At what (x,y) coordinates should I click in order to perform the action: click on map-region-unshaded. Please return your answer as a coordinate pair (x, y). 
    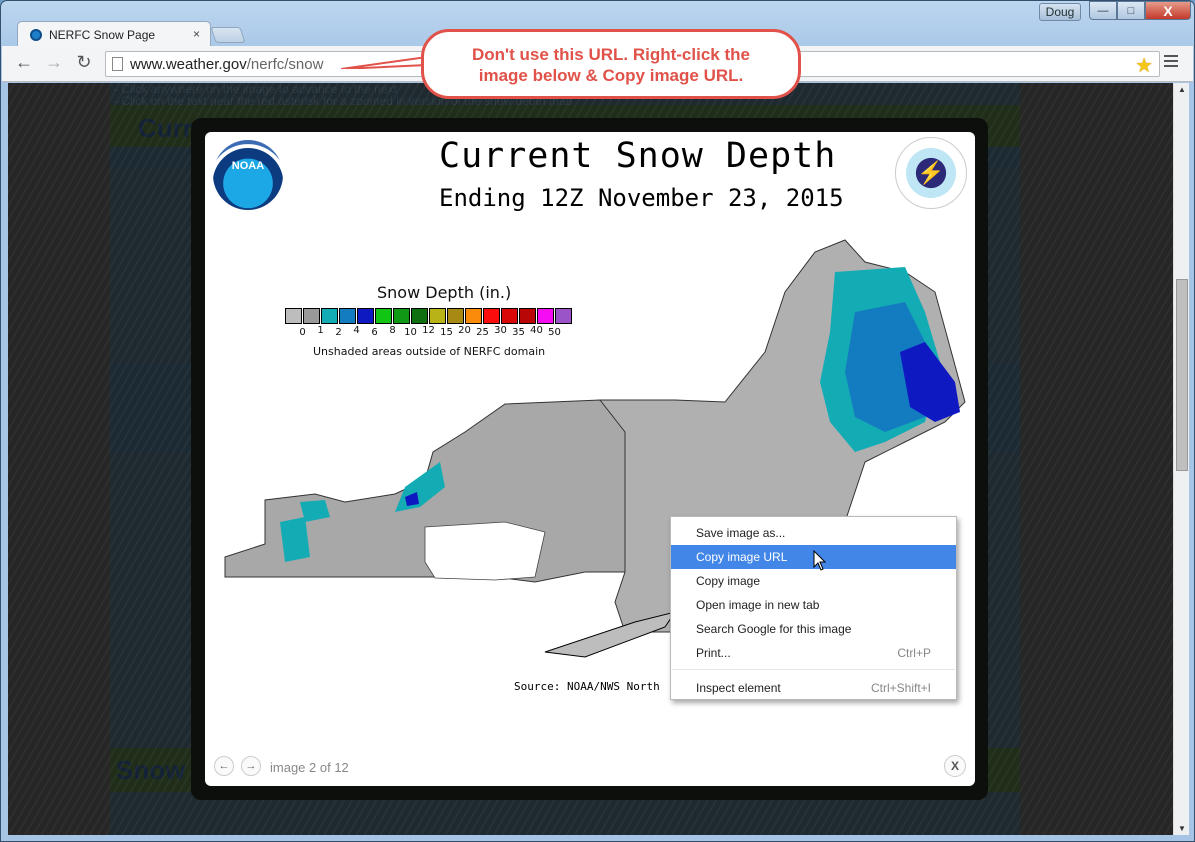
    Looking at the image, I should click on (485, 551).